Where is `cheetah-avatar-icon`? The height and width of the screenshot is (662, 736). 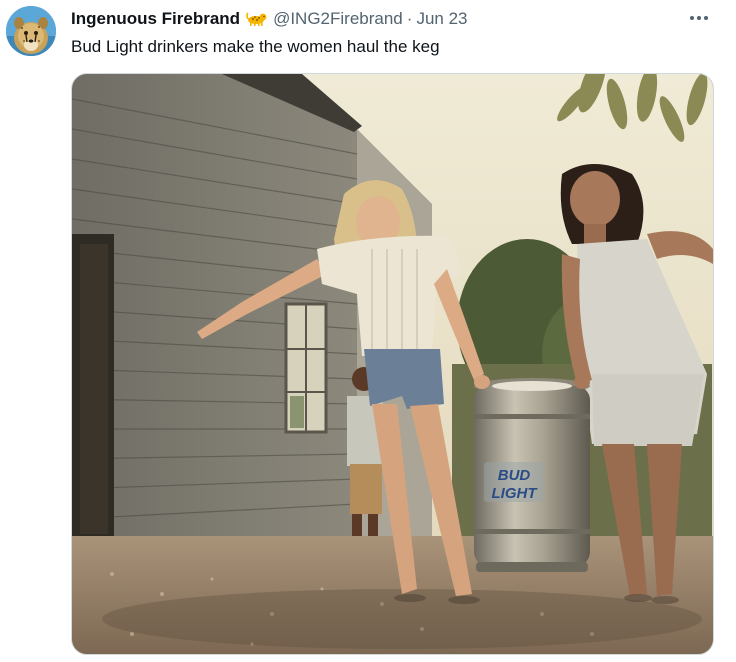
cheetah-avatar-icon is located at coordinates (31, 31).